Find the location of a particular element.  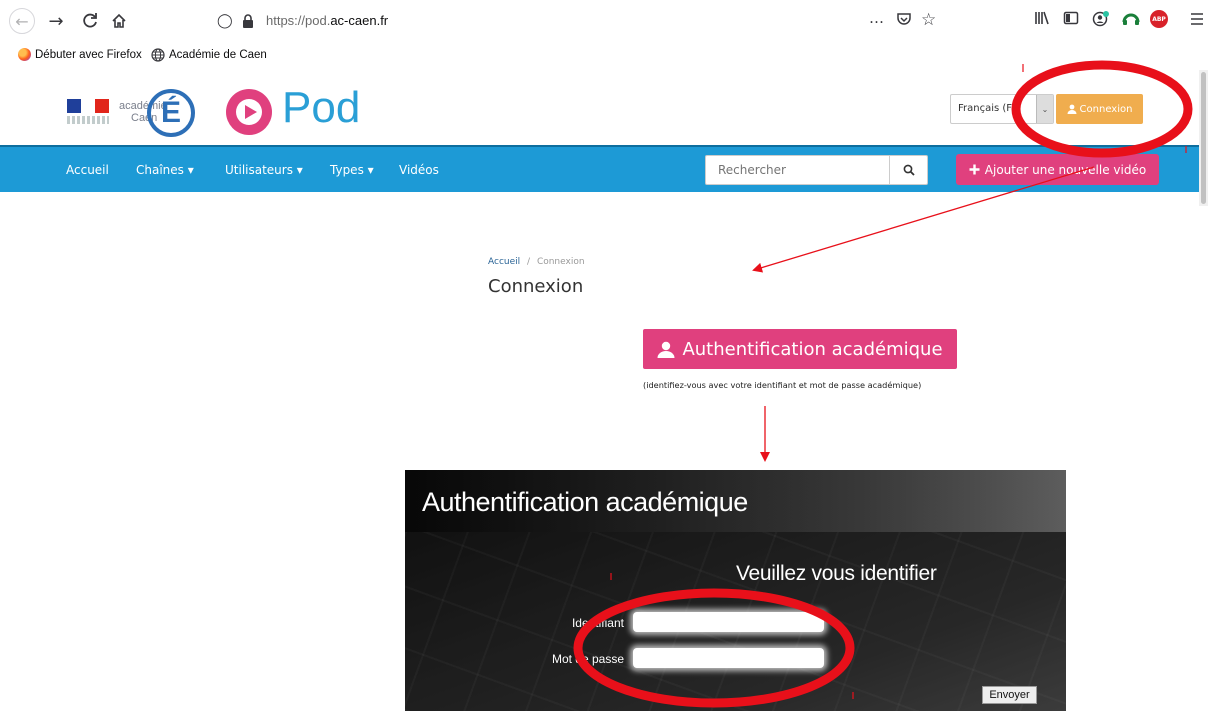

password-label: Mot de passe is located at coordinates (587, 659).